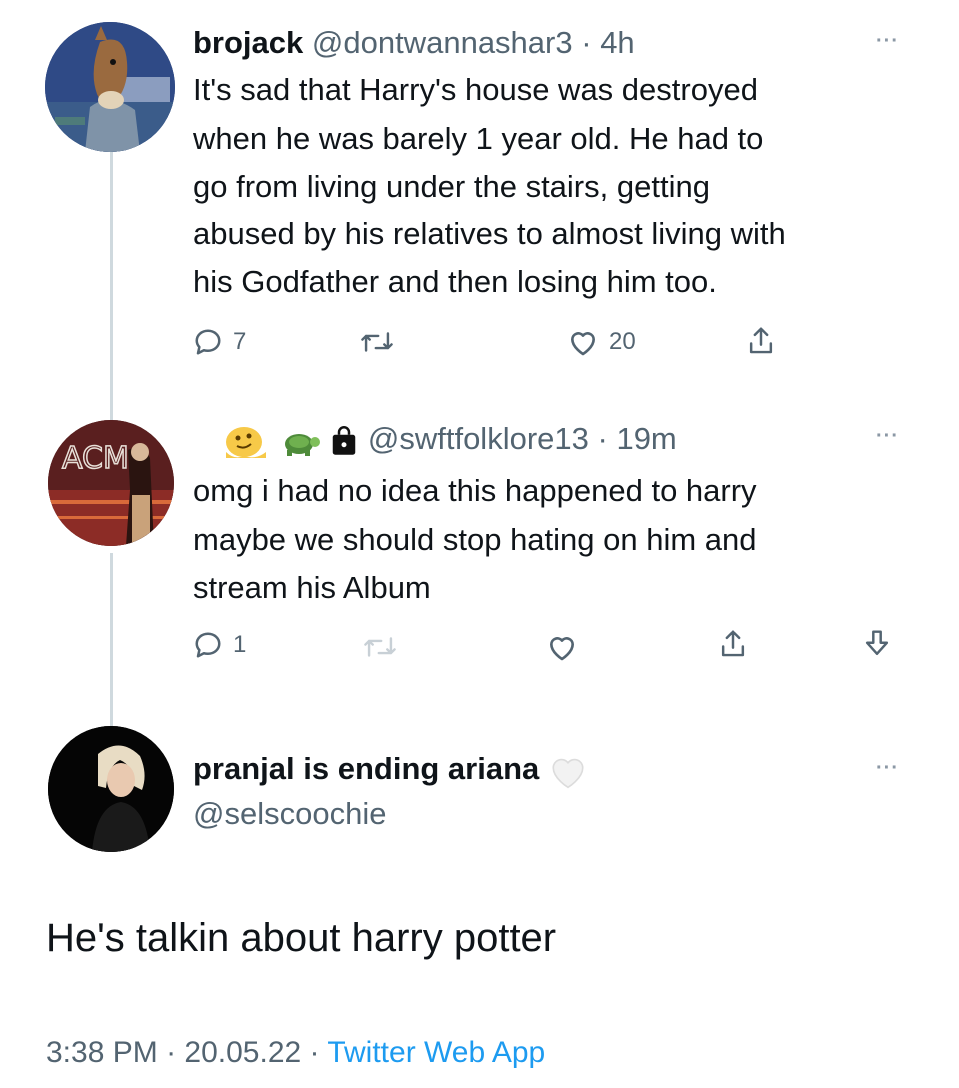 This screenshot has width=959, height=1088. I want to click on tweet-2-header: @swftfolklore13 · 19m, so click(450, 440).